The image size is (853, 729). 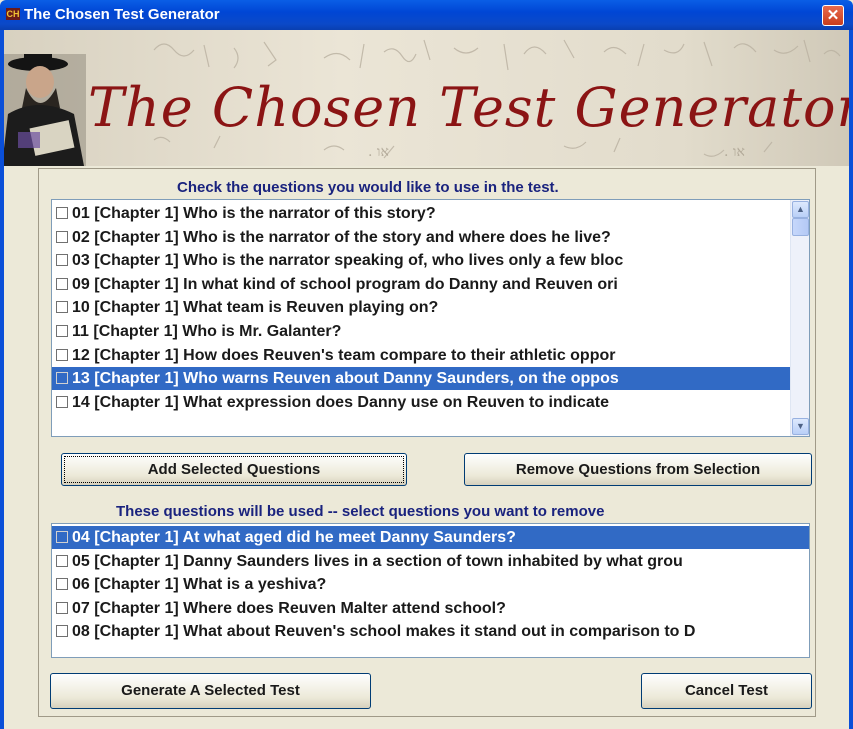 I want to click on list-item-label: 11 [Chapter 1] Who is Mr. Galanter?, so click(x=207, y=331).